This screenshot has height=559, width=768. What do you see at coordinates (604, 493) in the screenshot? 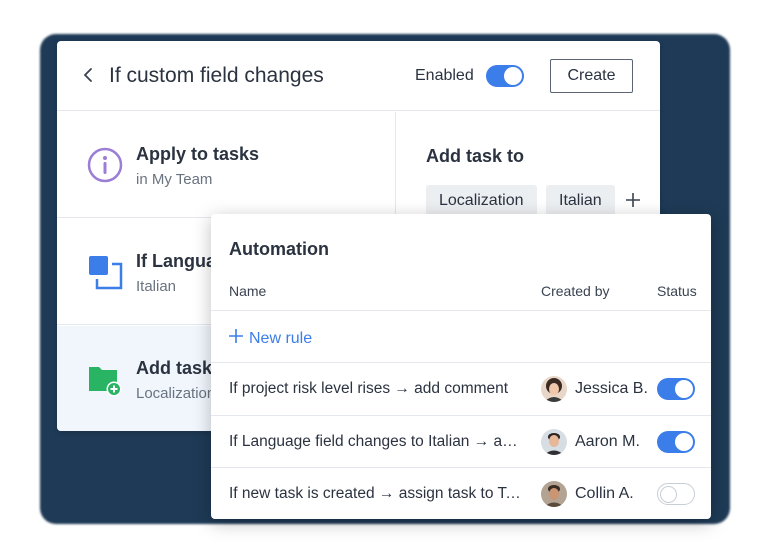
I see `creator-name: Collin A.` at bounding box center [604, 493].